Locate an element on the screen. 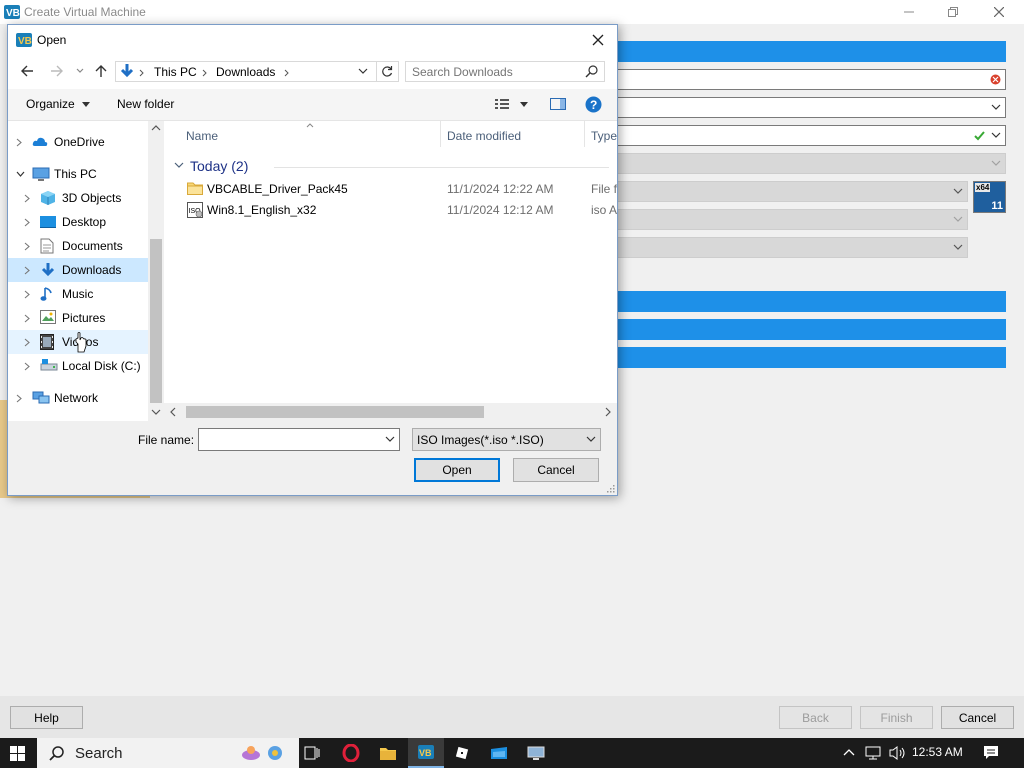 Image resolution: width=1024 pixels, height=768 pixels. pictures-icon is located at coordinates (48, 317).